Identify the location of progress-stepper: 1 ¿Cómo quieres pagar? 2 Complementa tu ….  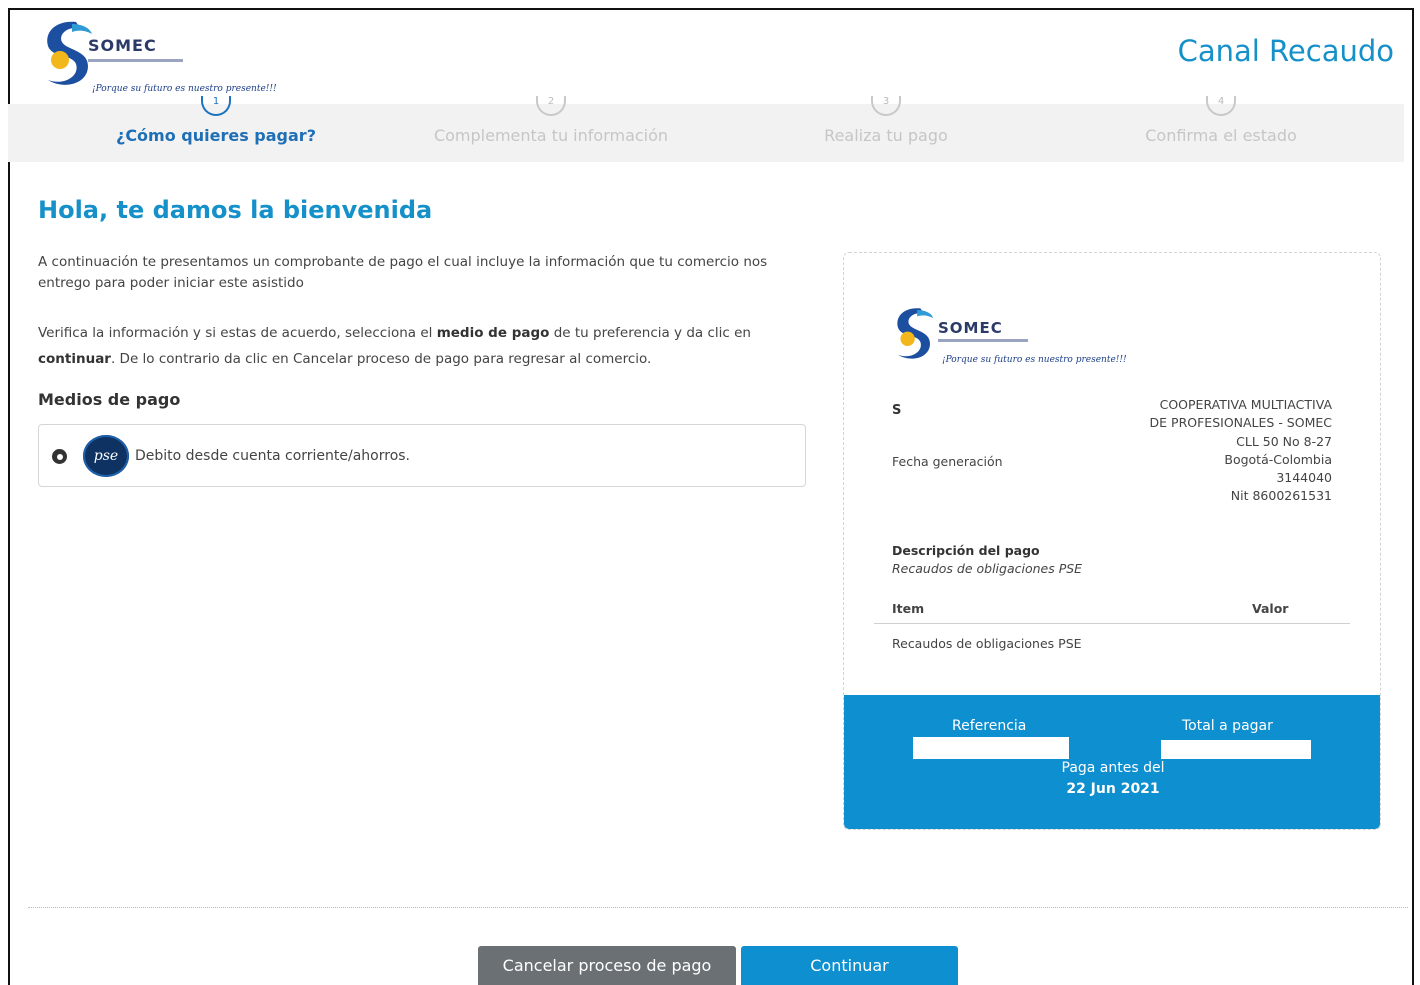
(706, 129).